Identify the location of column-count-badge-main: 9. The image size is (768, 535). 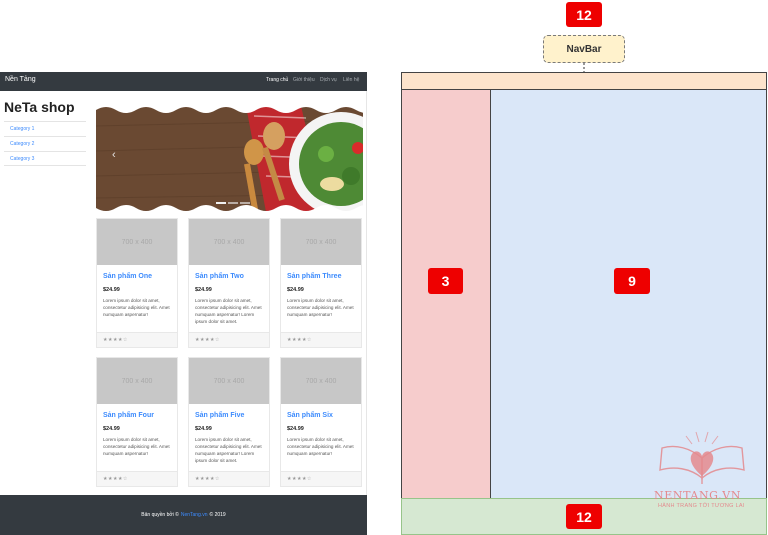
(632, 281).